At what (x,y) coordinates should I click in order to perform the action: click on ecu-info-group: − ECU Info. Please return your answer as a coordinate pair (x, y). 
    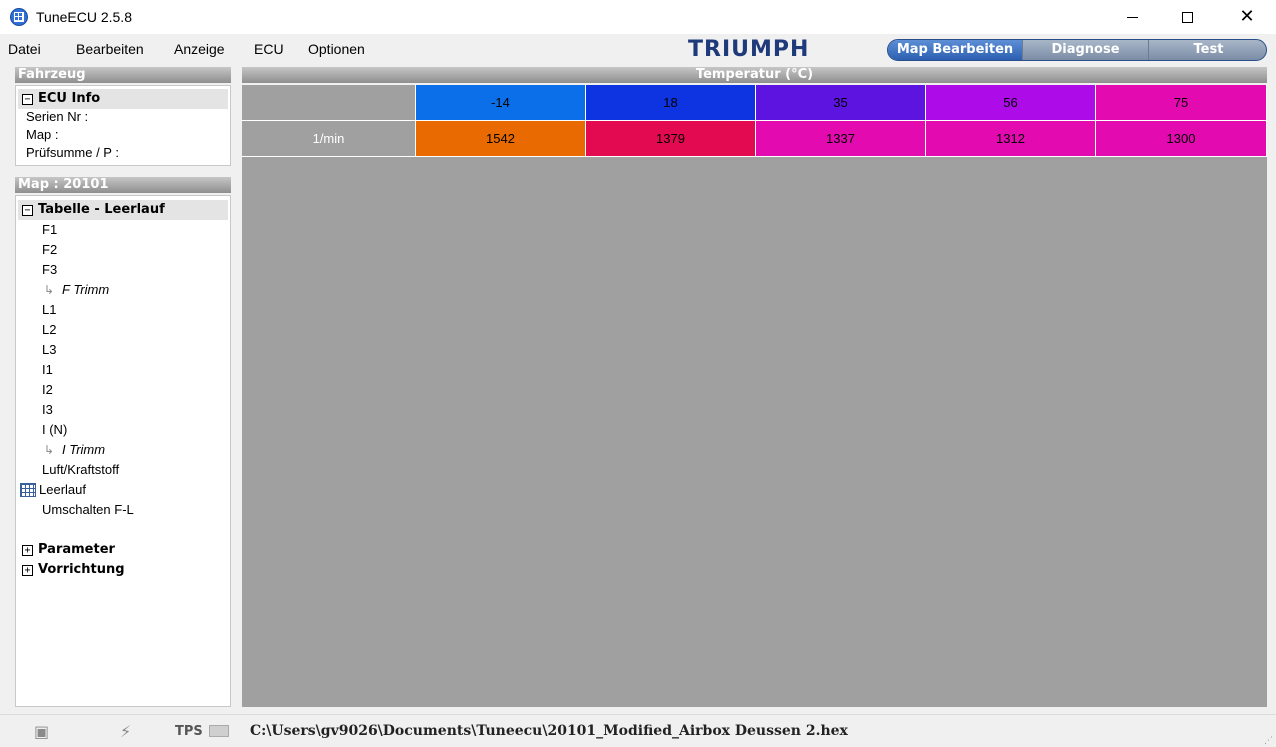
    Looking at the image, I should click on (123, 99).